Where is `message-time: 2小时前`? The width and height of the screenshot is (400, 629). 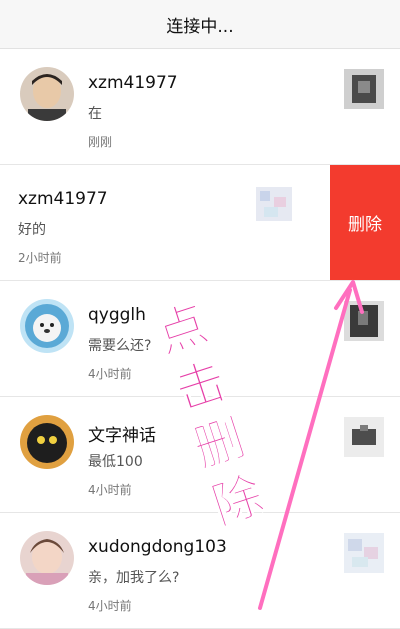 message-time: 2小时前 is located at coordinates (40, 258).